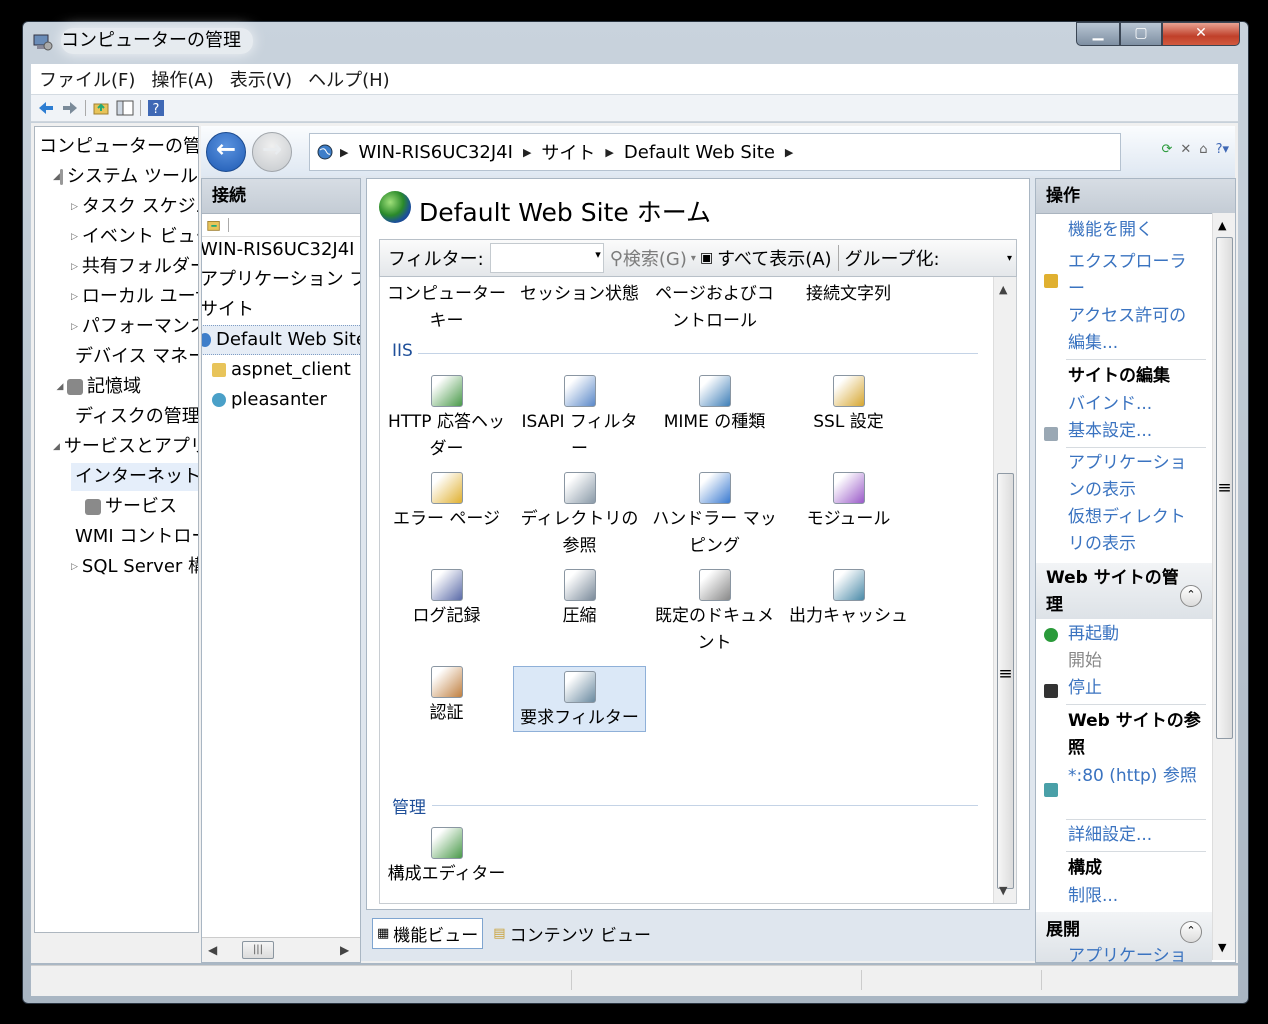  Describe the element at coordinates (134, 327) in the screenshot. I see `tree-item: ▷ パフォーマンス` at that location.